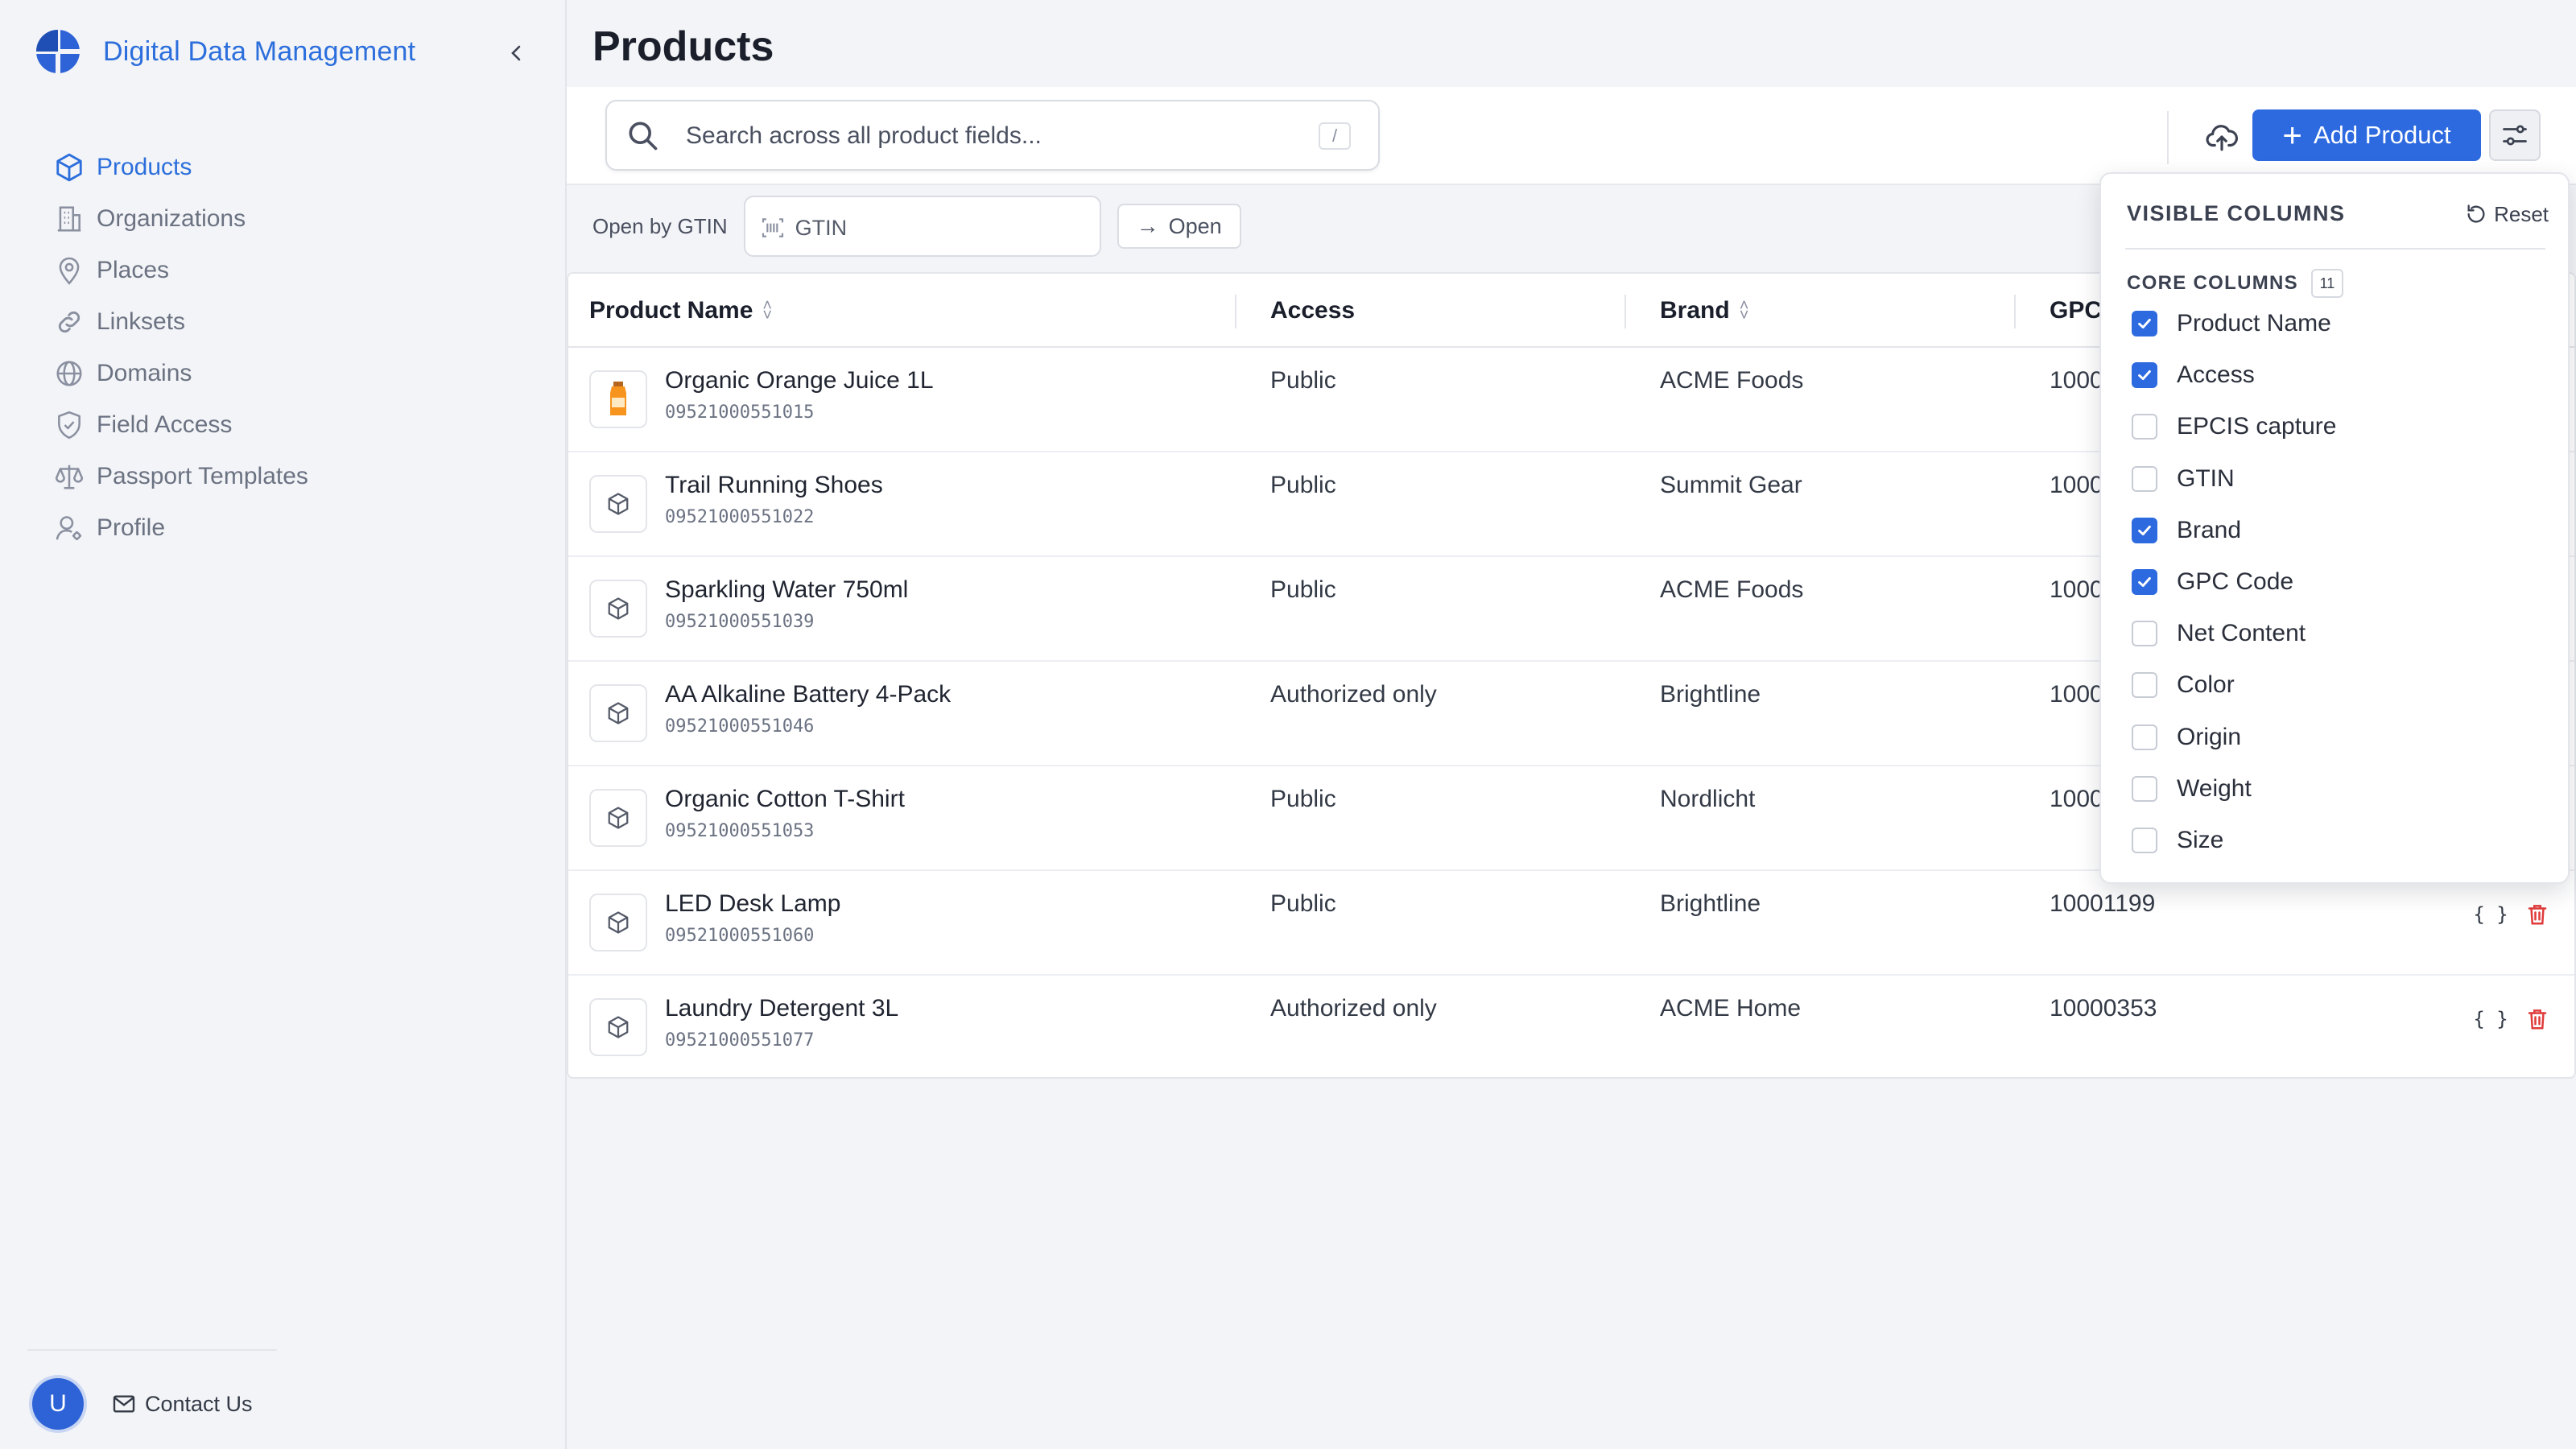 The height and width of the screenshot is (1449, 2576). I want to click on collapse-sidebar-button, so click(517, 53).